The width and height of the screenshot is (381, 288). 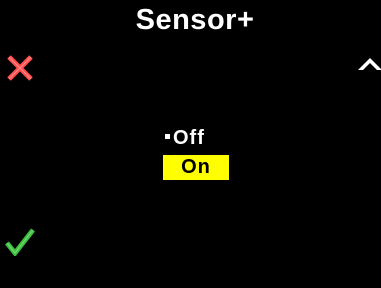 What do you see at coordinates (189, 138) in the screenshot?
I see `option-off-label: Off` at bounding box center [189, 138].